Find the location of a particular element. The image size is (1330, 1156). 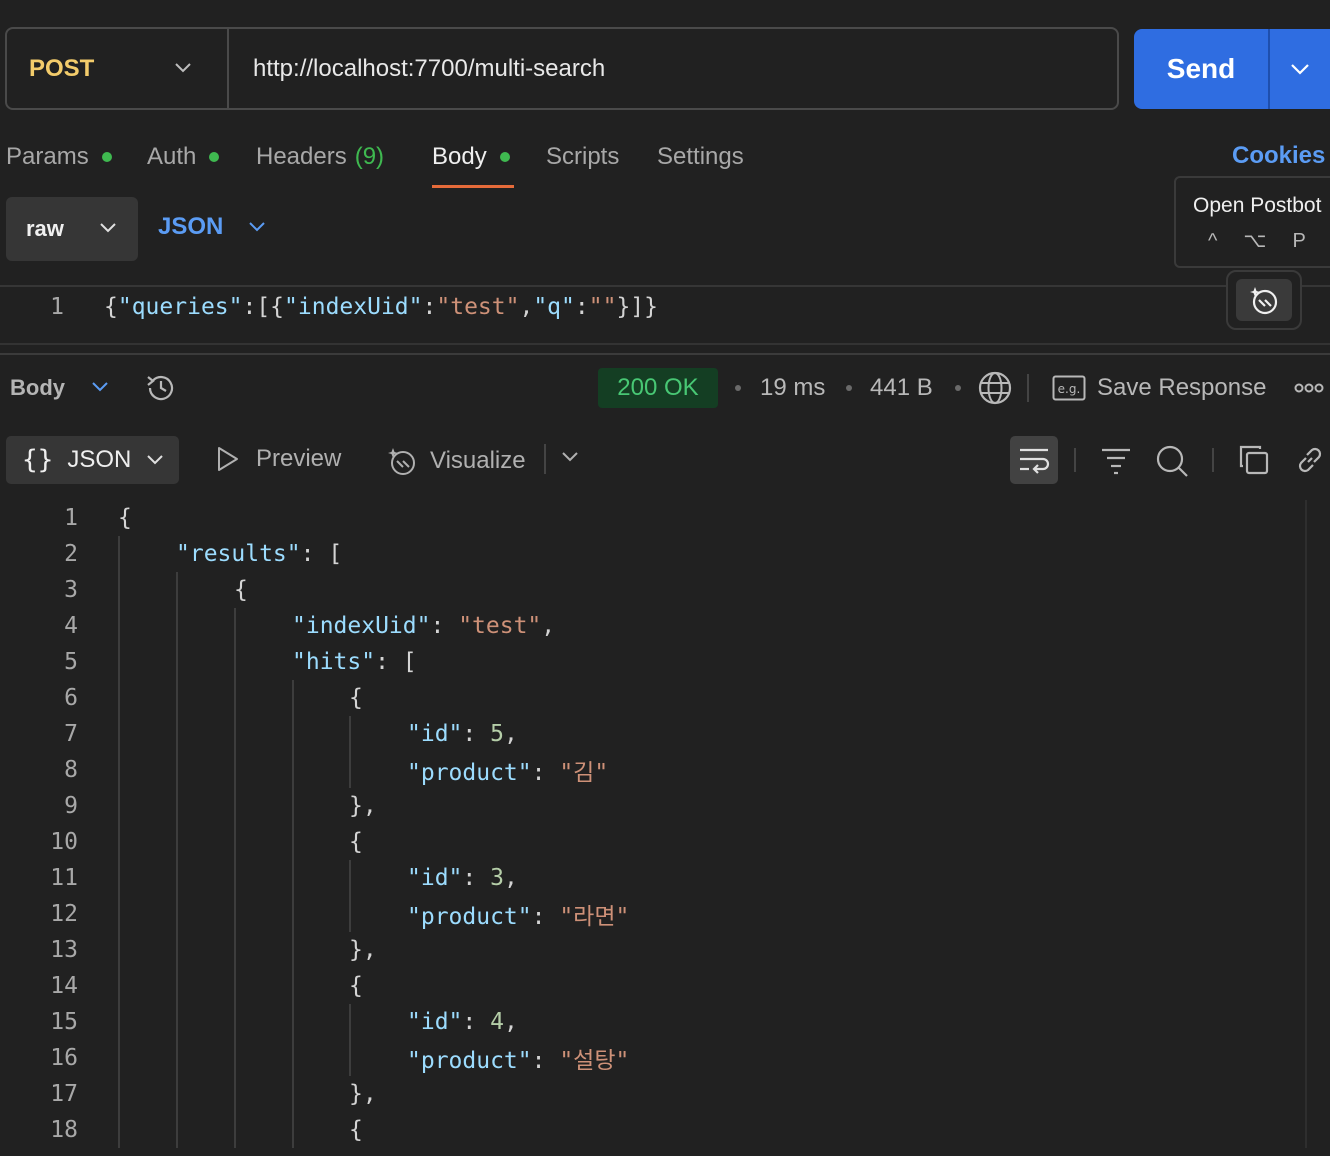

tab-params: Params is located at coordinates (59, 157).